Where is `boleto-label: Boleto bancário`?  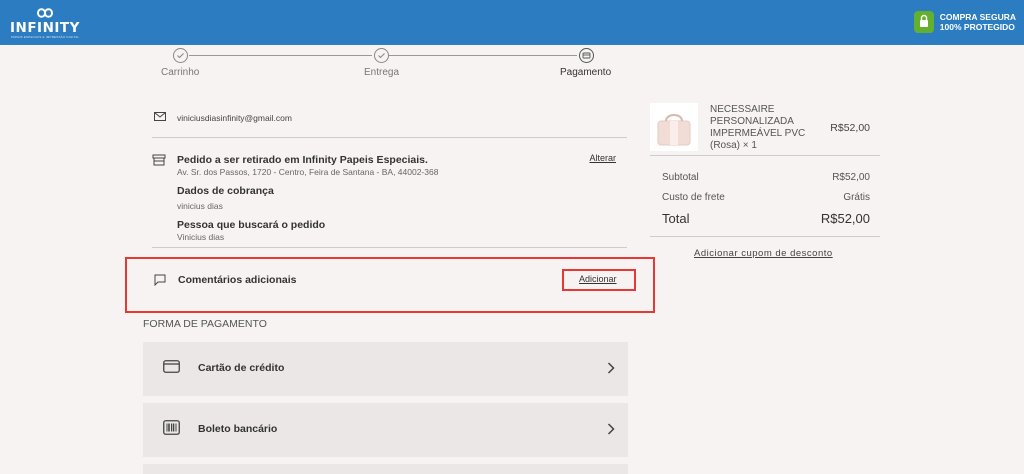 boleto-label: Boleto bancário is located at coordinates (238, 429).